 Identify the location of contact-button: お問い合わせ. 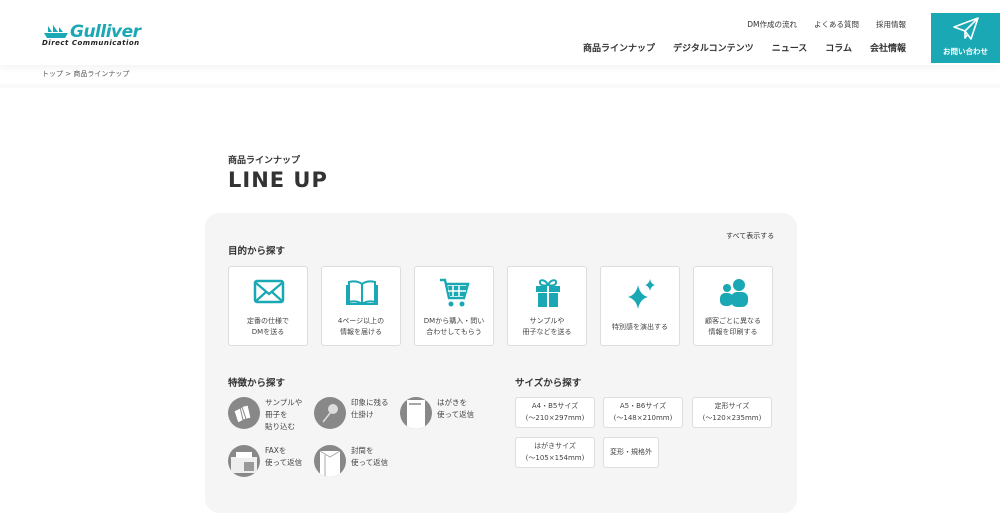
(965, 38).